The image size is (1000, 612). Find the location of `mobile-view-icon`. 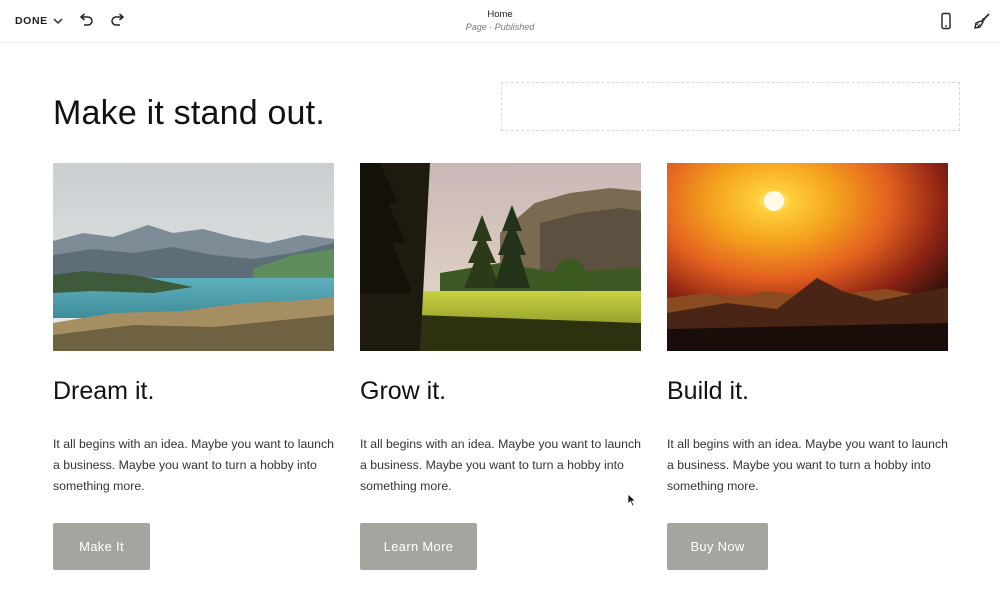

mobile-view-icon is located at coordinates (946, 21).